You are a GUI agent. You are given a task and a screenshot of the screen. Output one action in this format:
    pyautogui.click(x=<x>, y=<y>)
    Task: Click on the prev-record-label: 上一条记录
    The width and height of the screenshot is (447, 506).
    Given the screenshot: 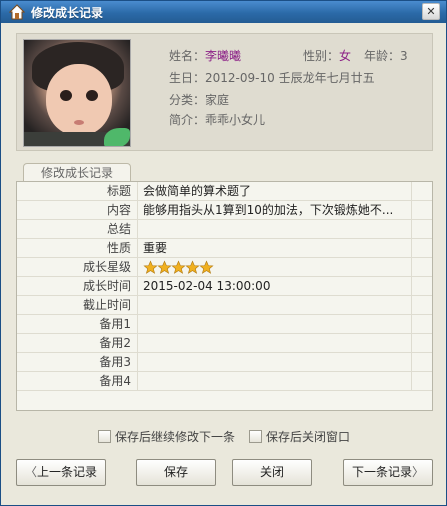 What is the action you would take?
    pyautogui.click(x=67, y=472)
    